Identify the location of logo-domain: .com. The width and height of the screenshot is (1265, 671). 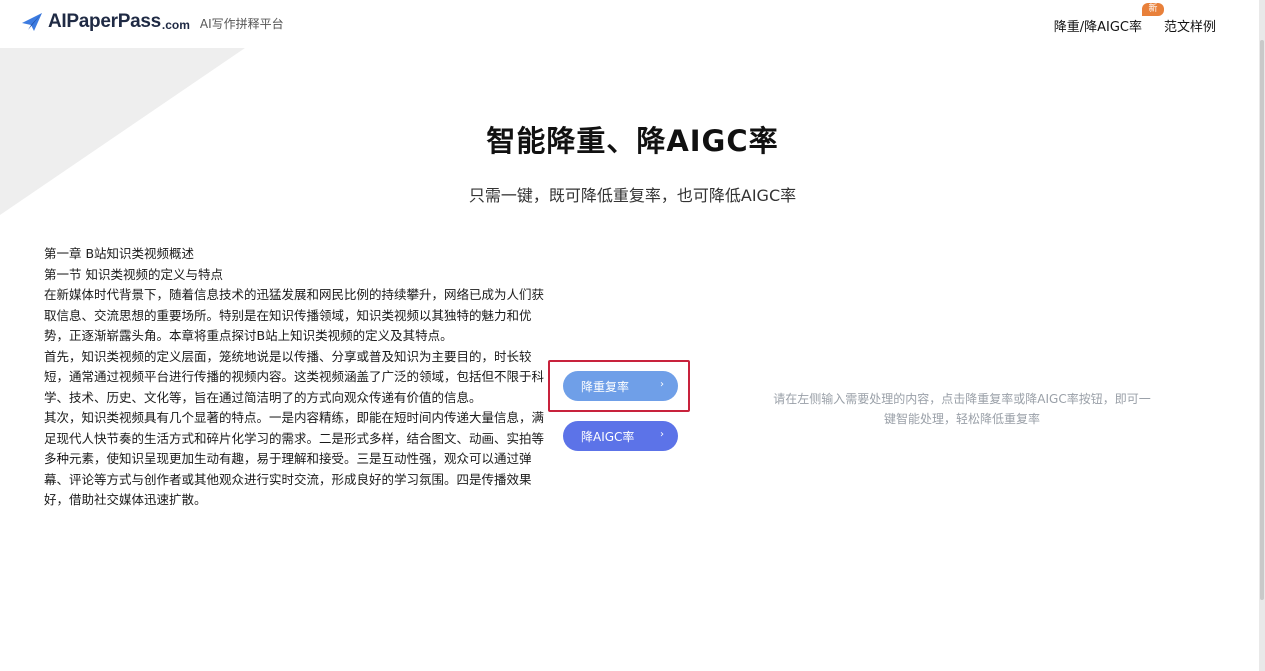
(175, 25).